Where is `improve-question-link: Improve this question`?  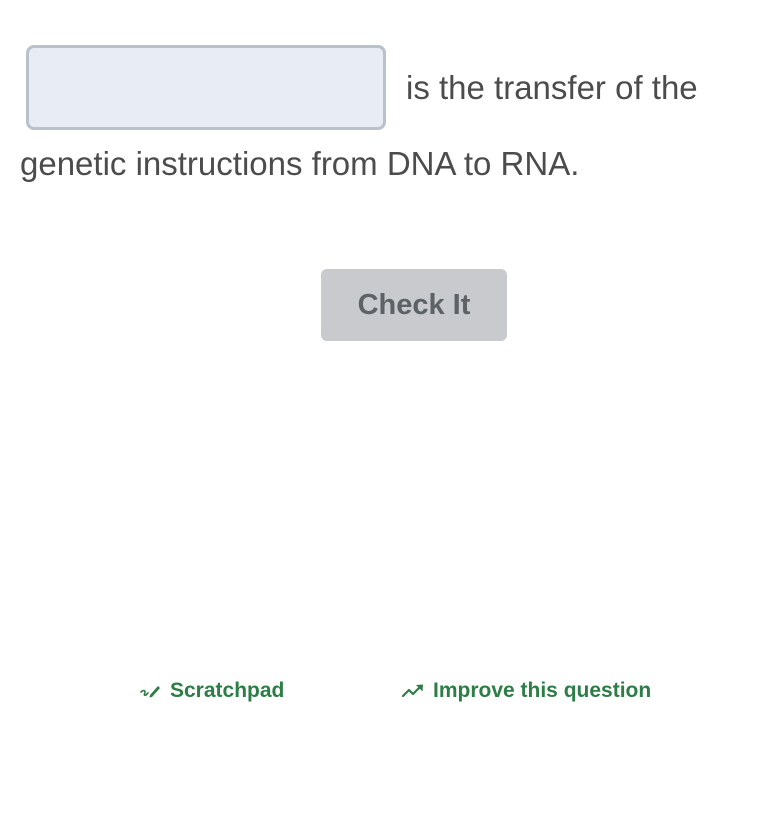
improve-question-link: Improve this question is located at coordinates (526, 691).